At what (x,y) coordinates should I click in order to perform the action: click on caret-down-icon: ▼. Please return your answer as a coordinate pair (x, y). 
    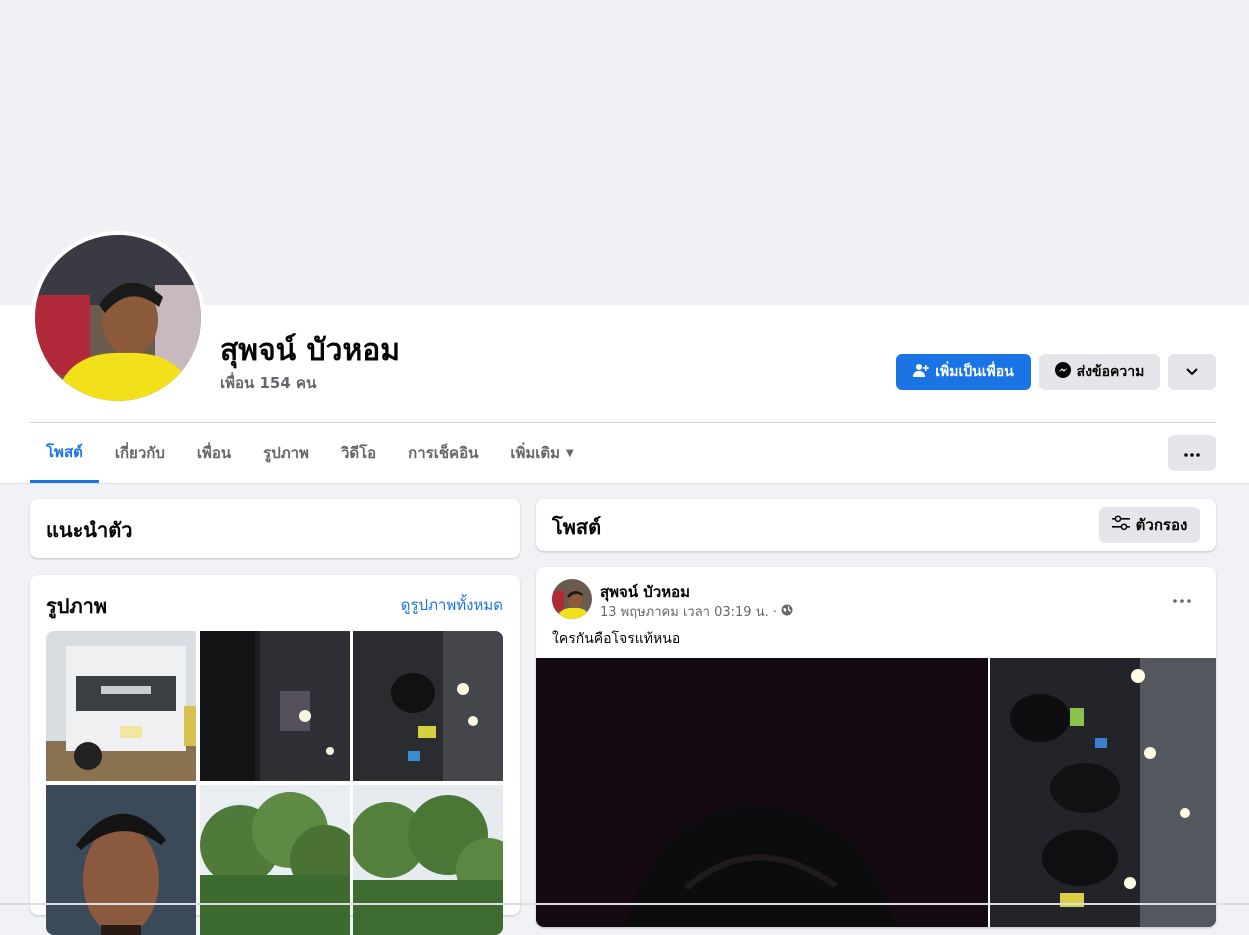
    Looking at the image, I should click on (570, 453).